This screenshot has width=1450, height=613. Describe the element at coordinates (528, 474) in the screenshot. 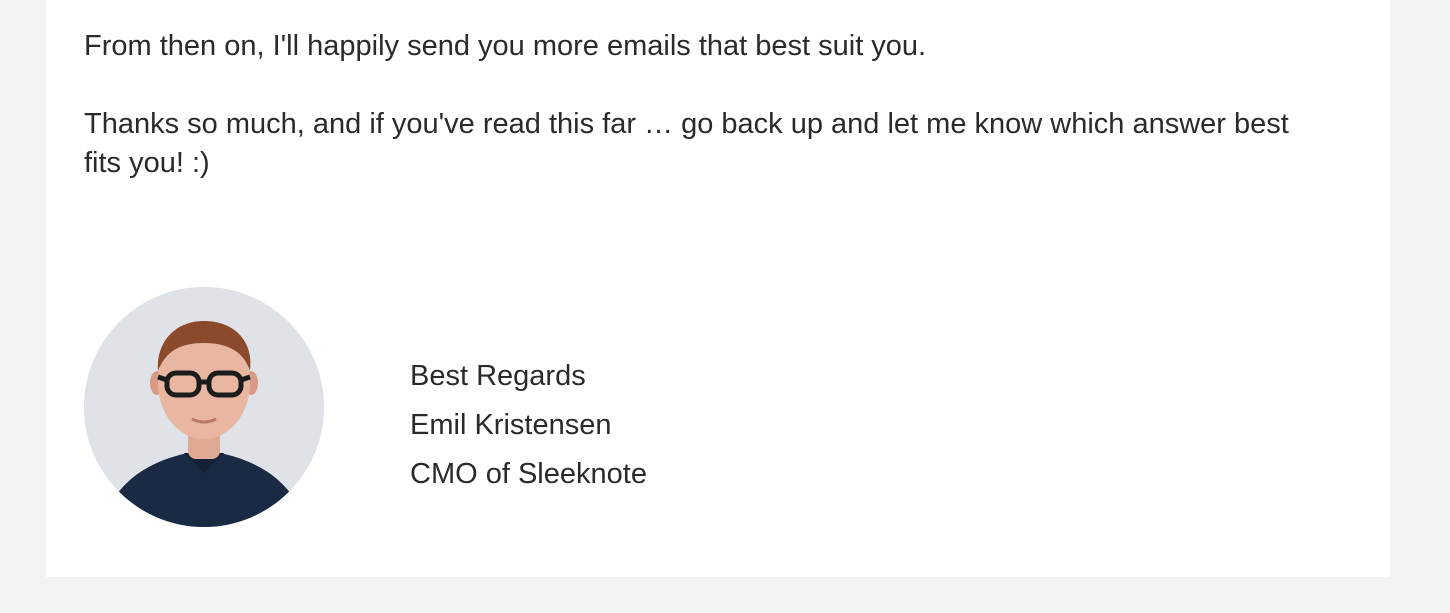

I see `signature-title: CMO of Sleeknote` at that location.